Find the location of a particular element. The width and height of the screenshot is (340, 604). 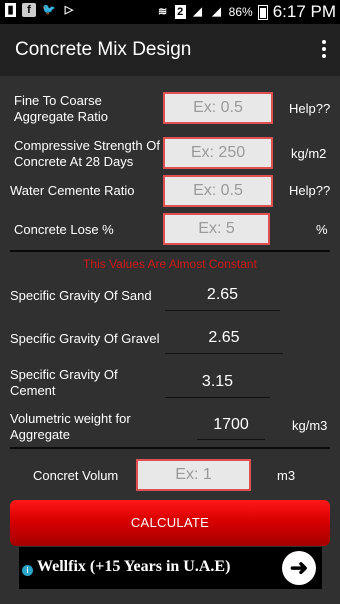

app-bar: Concrete Mix Design is located at coordinates (170, 50).